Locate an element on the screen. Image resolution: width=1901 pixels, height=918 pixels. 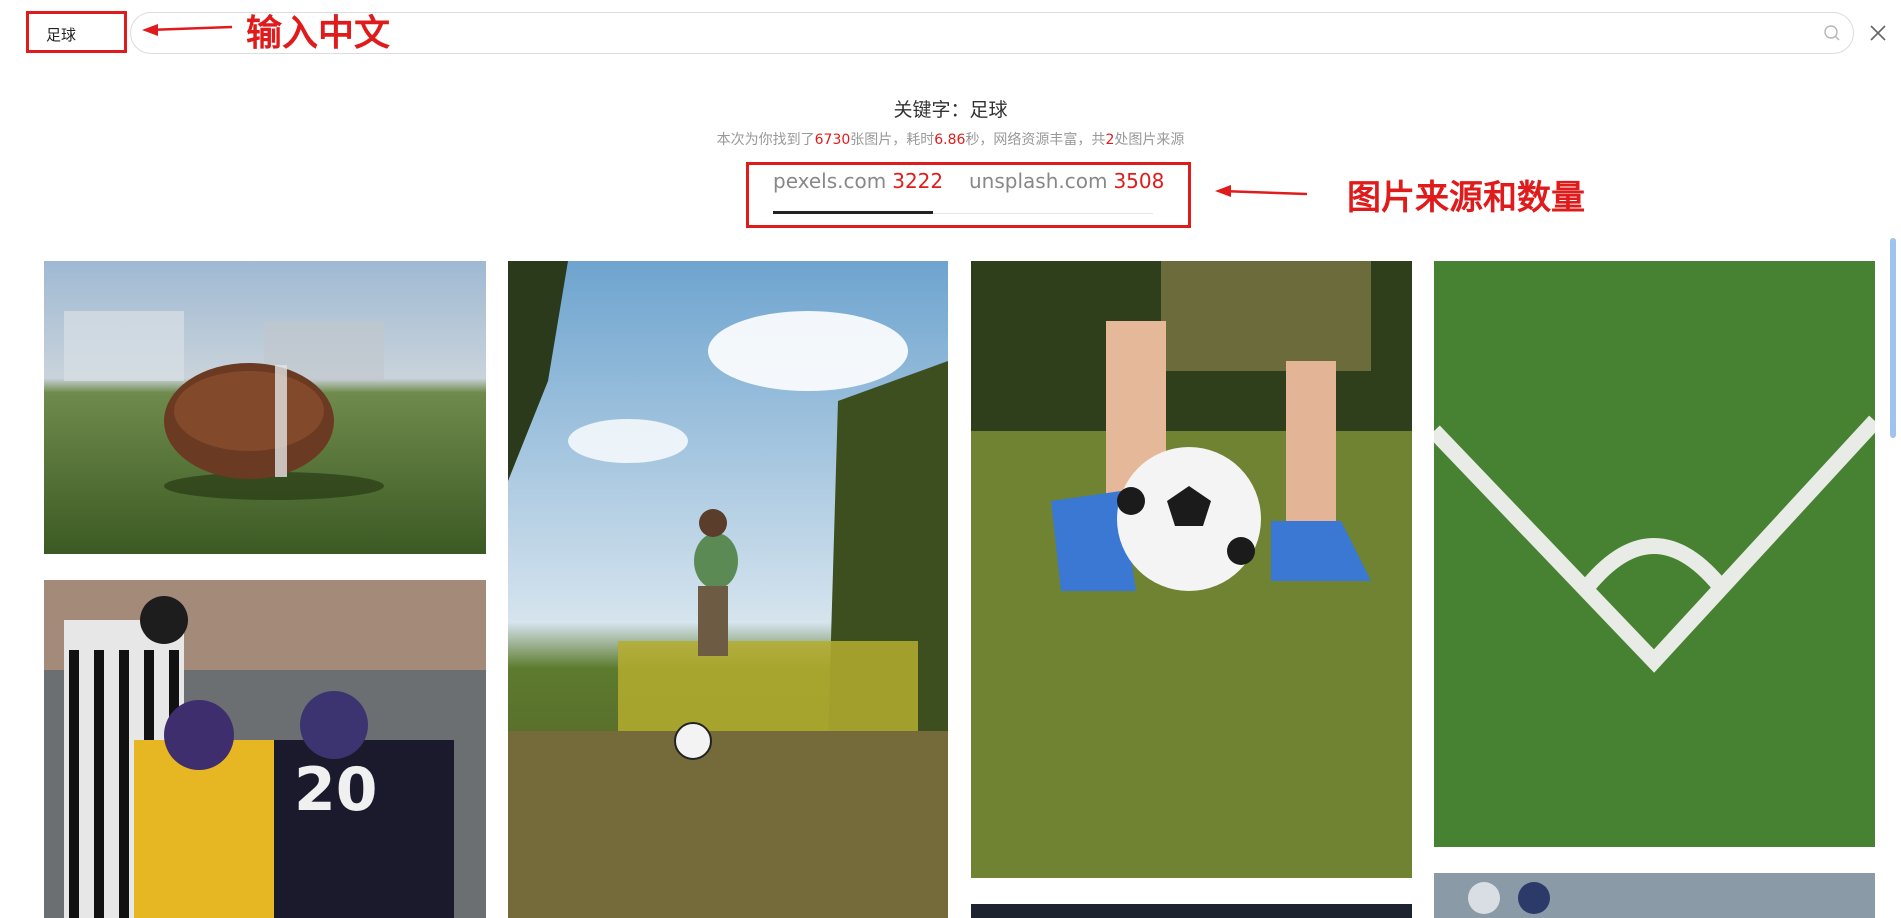
stats-suffix: 处图片来源 is located at coordinates (1149, 140).